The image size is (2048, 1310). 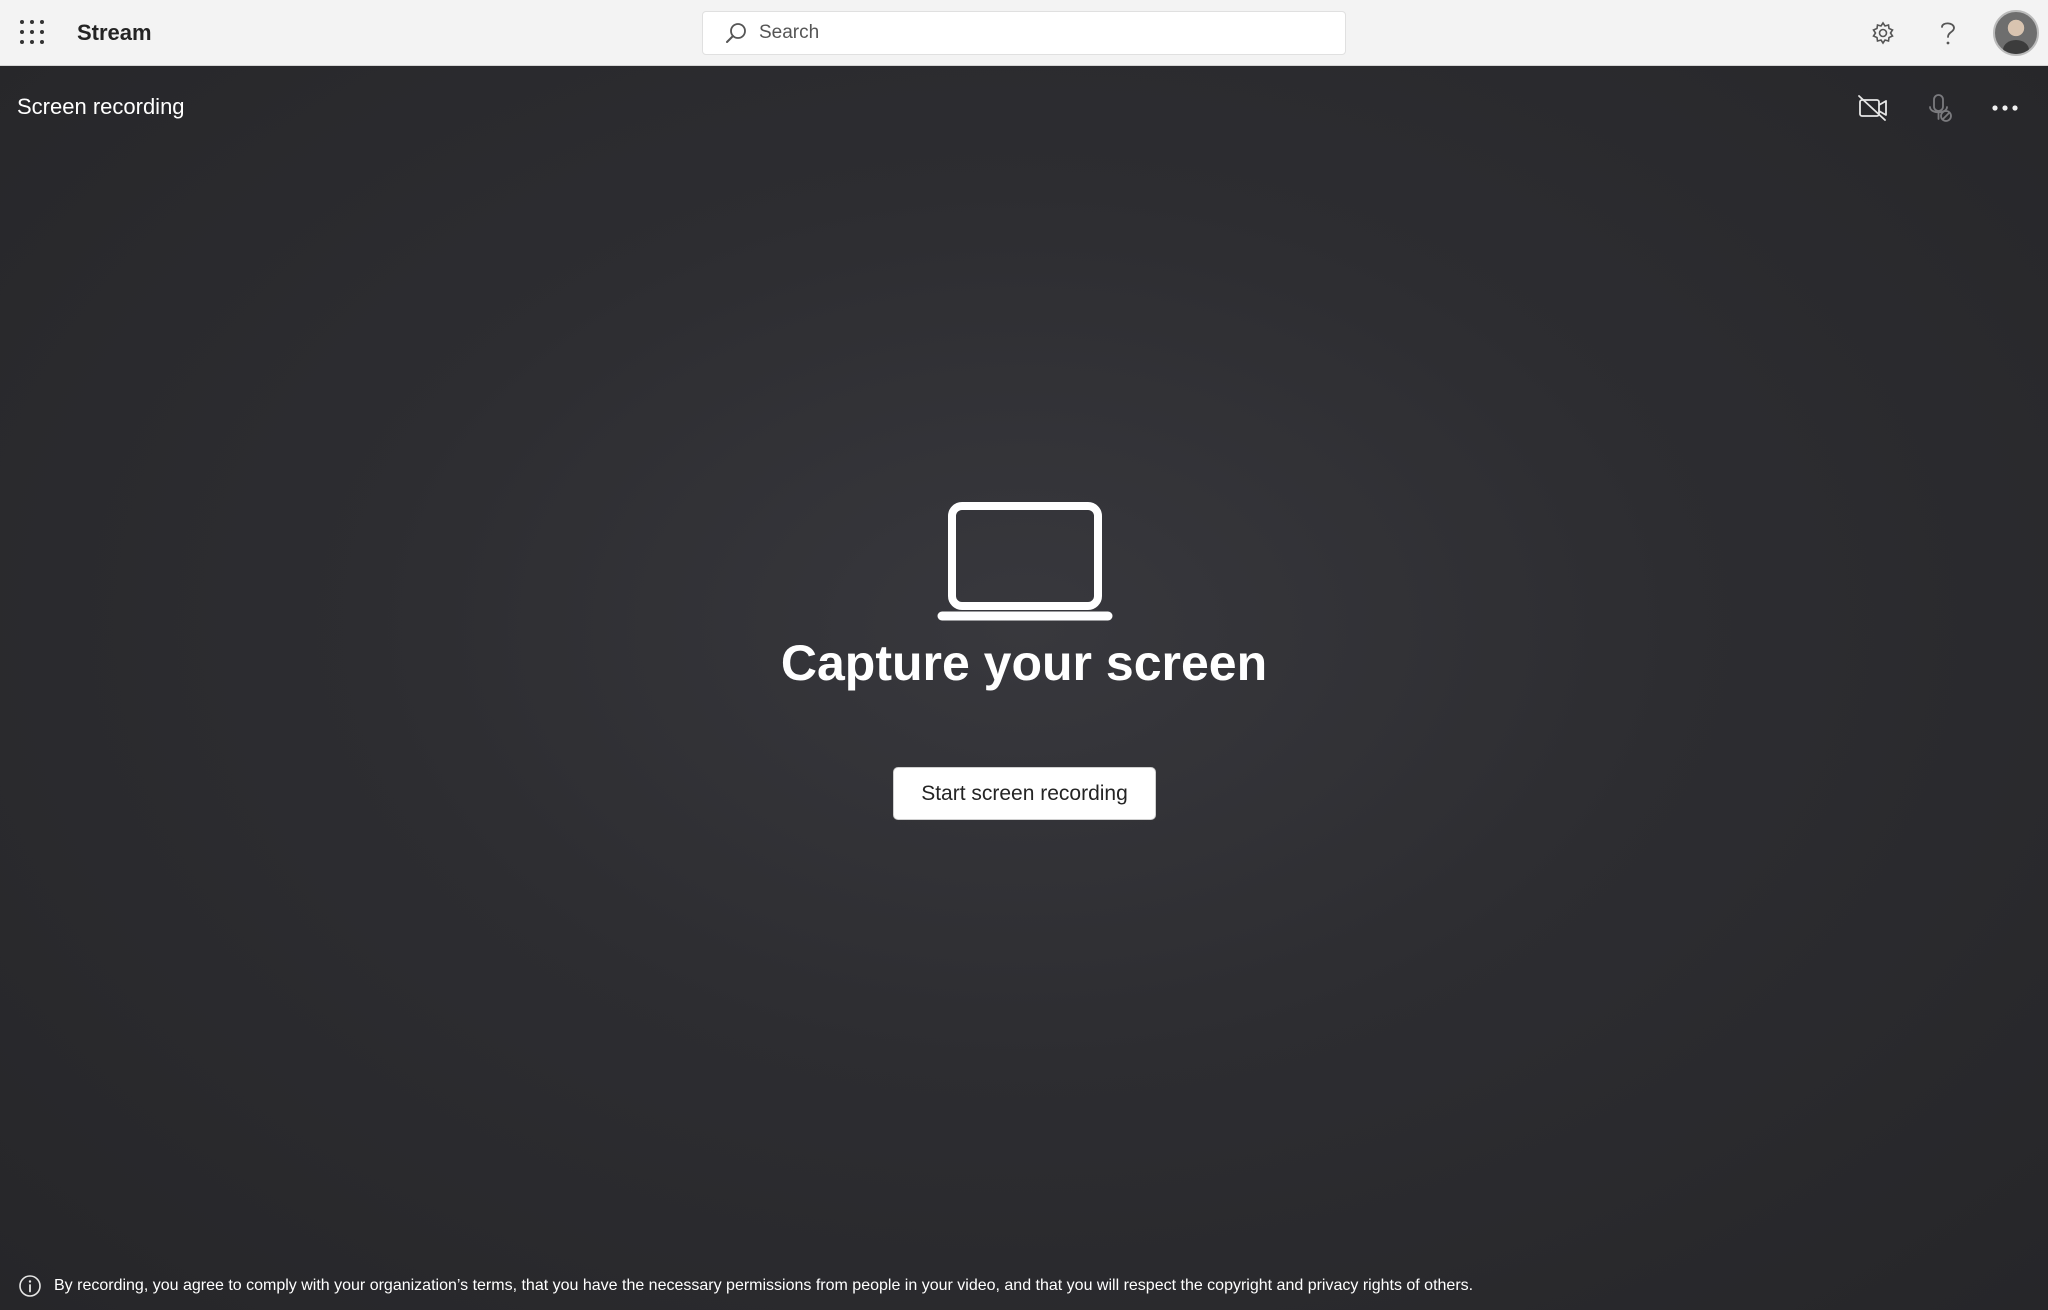 What do you see at coordinates (1025, 561) in the screenshot?
I see `laptop-icon` at bounding box center [1025, 561].